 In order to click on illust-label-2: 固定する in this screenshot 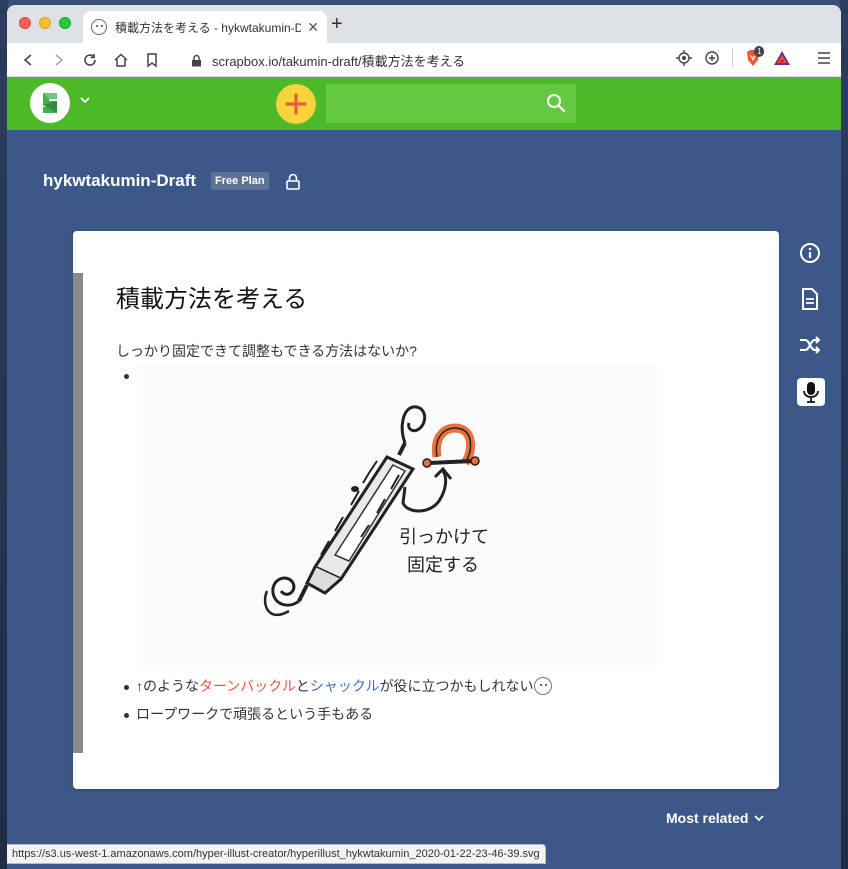, I will do `click(443, 565)`.